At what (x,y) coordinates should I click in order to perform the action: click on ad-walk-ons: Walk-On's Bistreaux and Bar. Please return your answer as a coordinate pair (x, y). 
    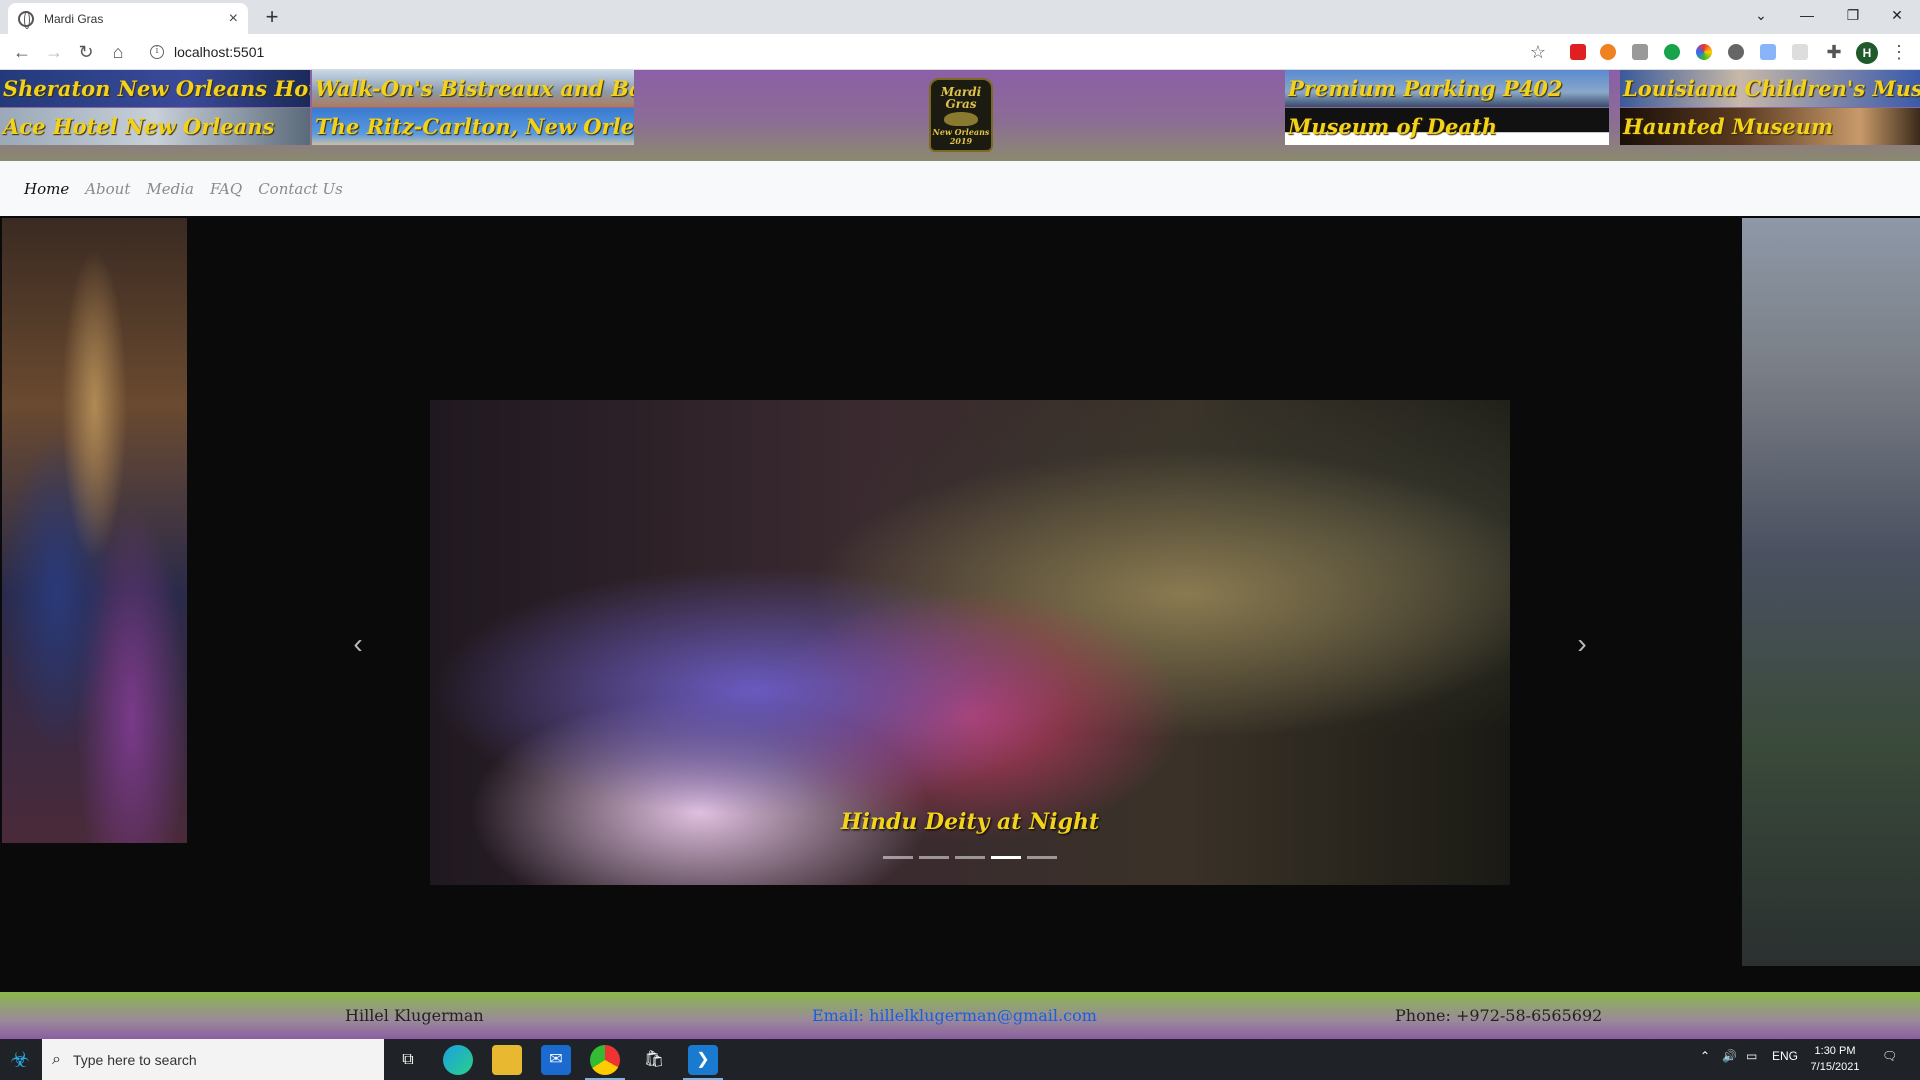
    Looking at the image, I should click on (473, 88).